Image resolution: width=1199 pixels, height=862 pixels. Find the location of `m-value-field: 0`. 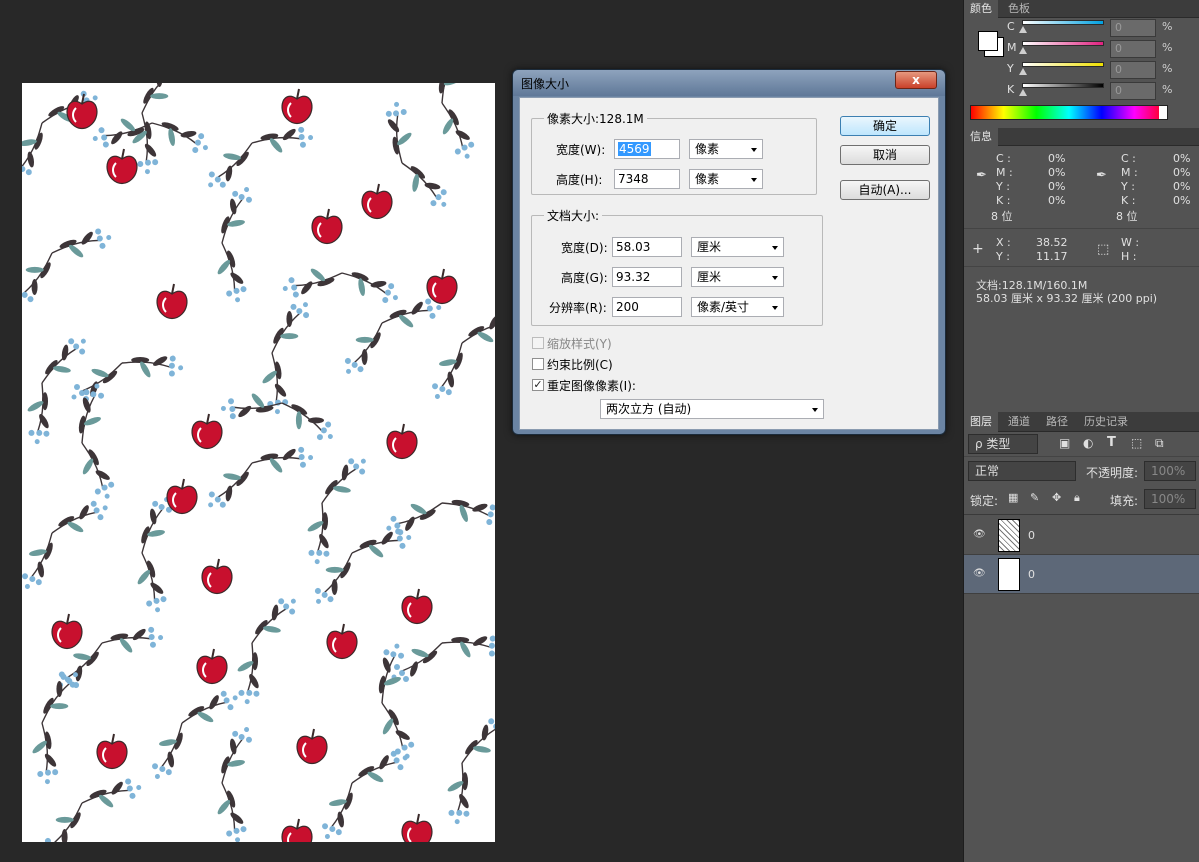

m-value-field: 0 is located at coordinates (1133, 49).